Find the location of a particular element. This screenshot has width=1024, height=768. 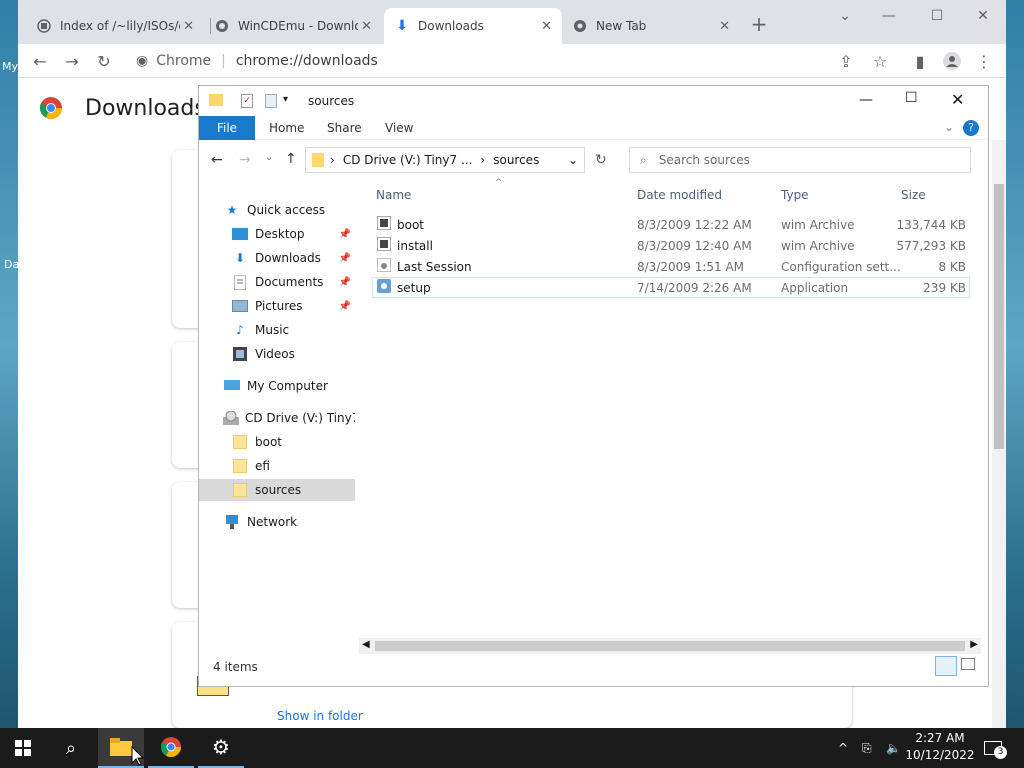

folder-icon is located at coordinates (318, 160).